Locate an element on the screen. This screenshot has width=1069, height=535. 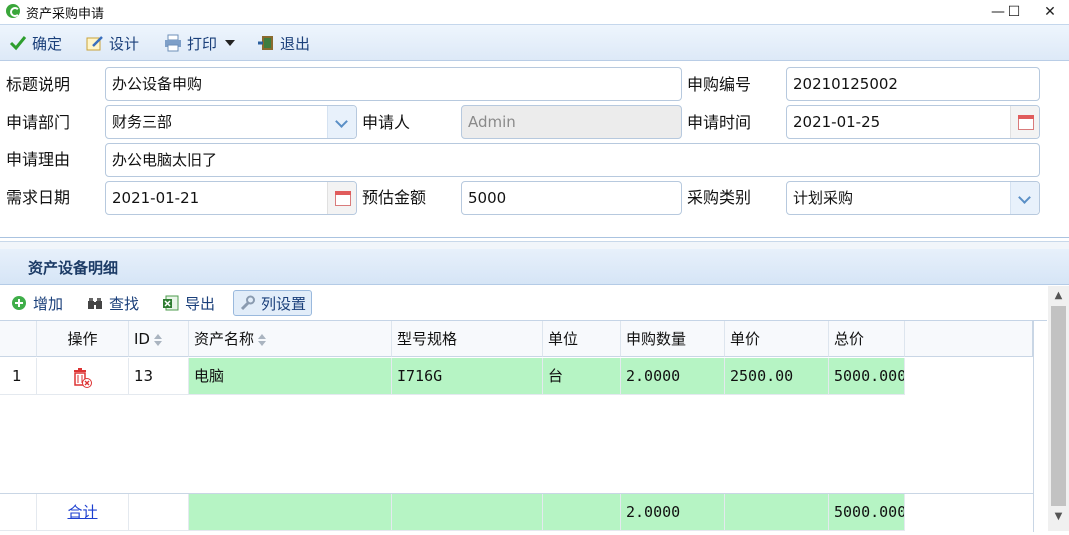
app-icon is located at coordinates (13, 11).